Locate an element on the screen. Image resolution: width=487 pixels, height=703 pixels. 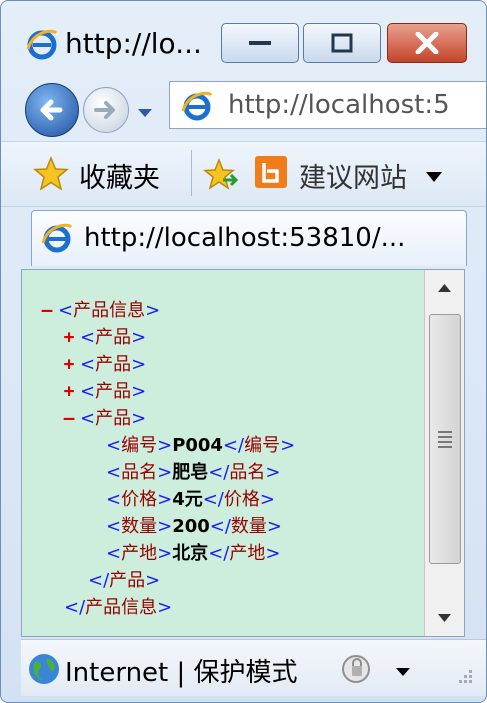
internet-globe-icon is located at coordinates (44, 671).